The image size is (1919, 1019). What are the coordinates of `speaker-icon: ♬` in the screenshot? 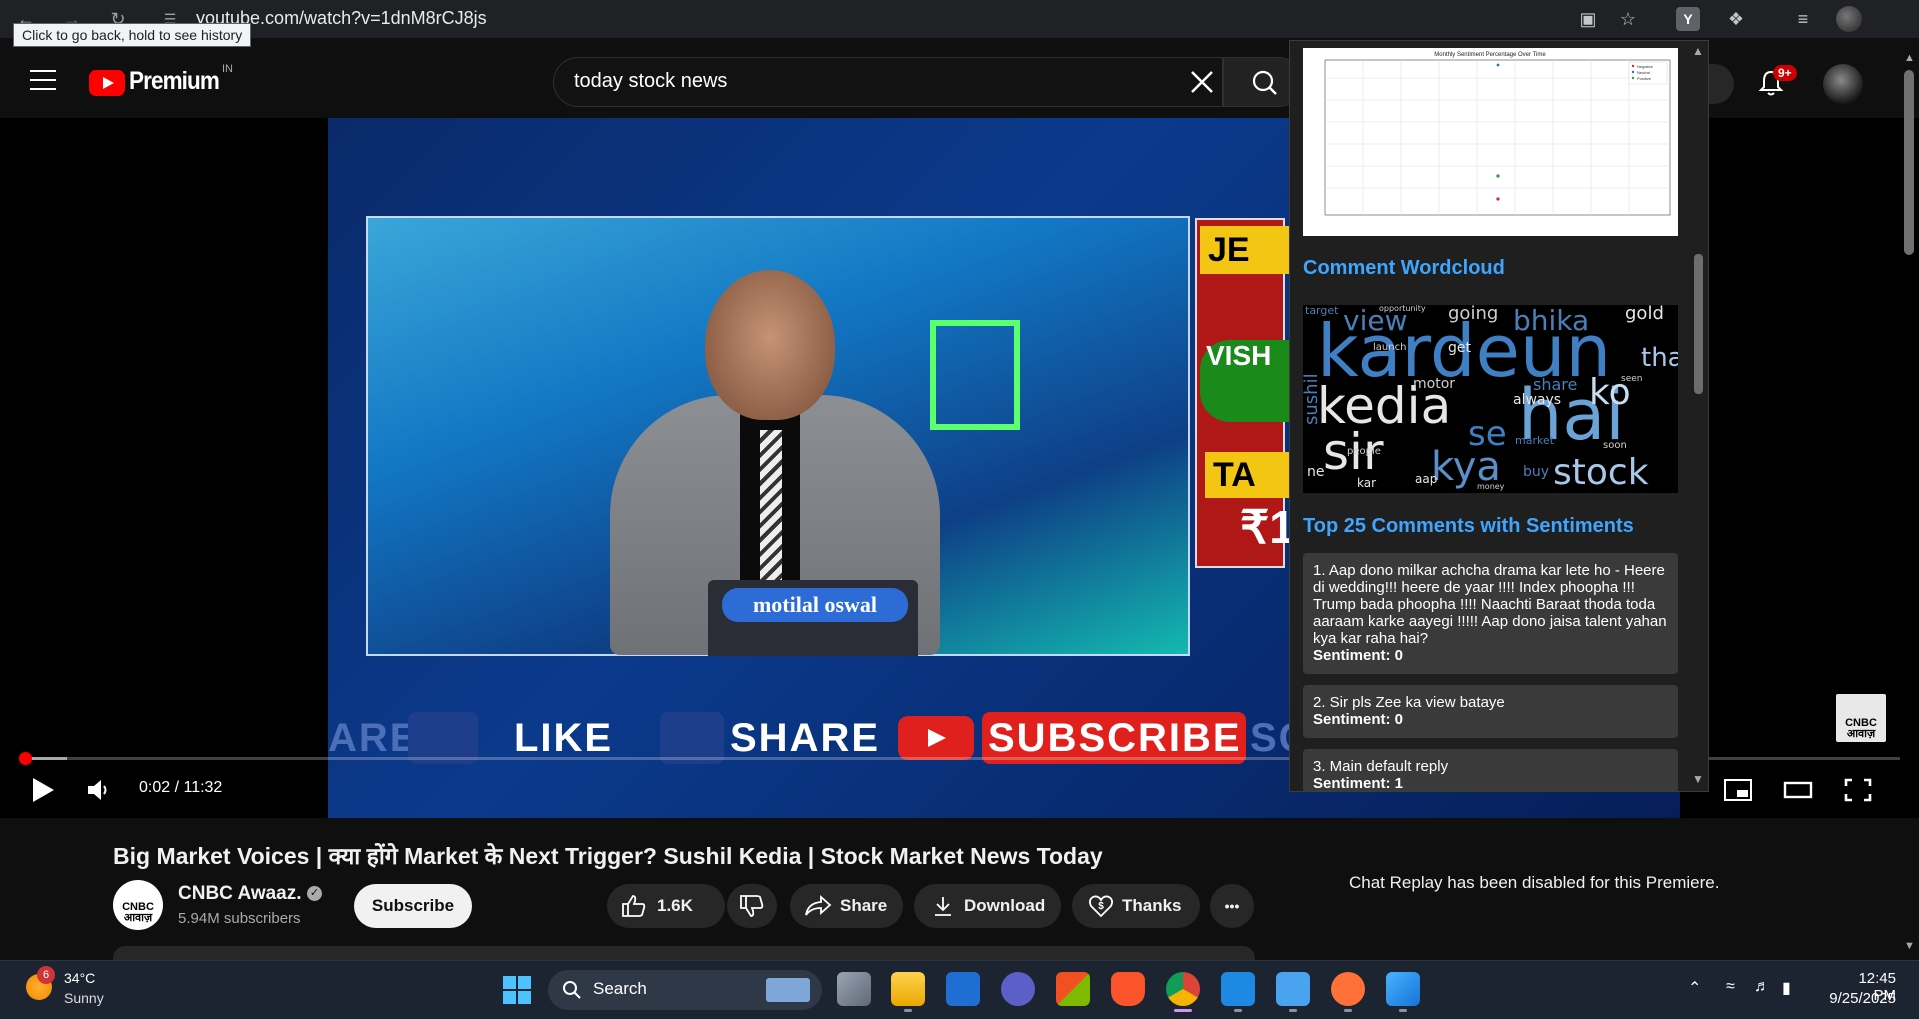 It's located at (1762, 987).